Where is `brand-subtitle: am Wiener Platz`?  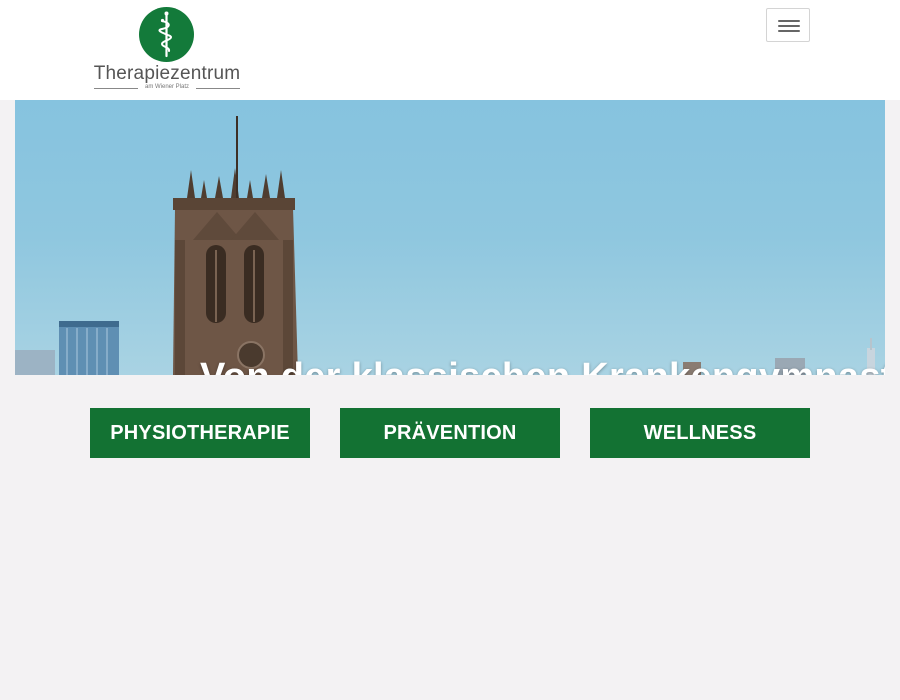 brand-subtitle: am Wiener Platz is located at coordinates (166, 87).